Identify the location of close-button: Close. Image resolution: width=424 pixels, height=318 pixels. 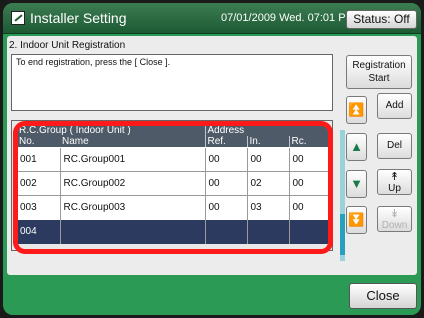
(383, 296).